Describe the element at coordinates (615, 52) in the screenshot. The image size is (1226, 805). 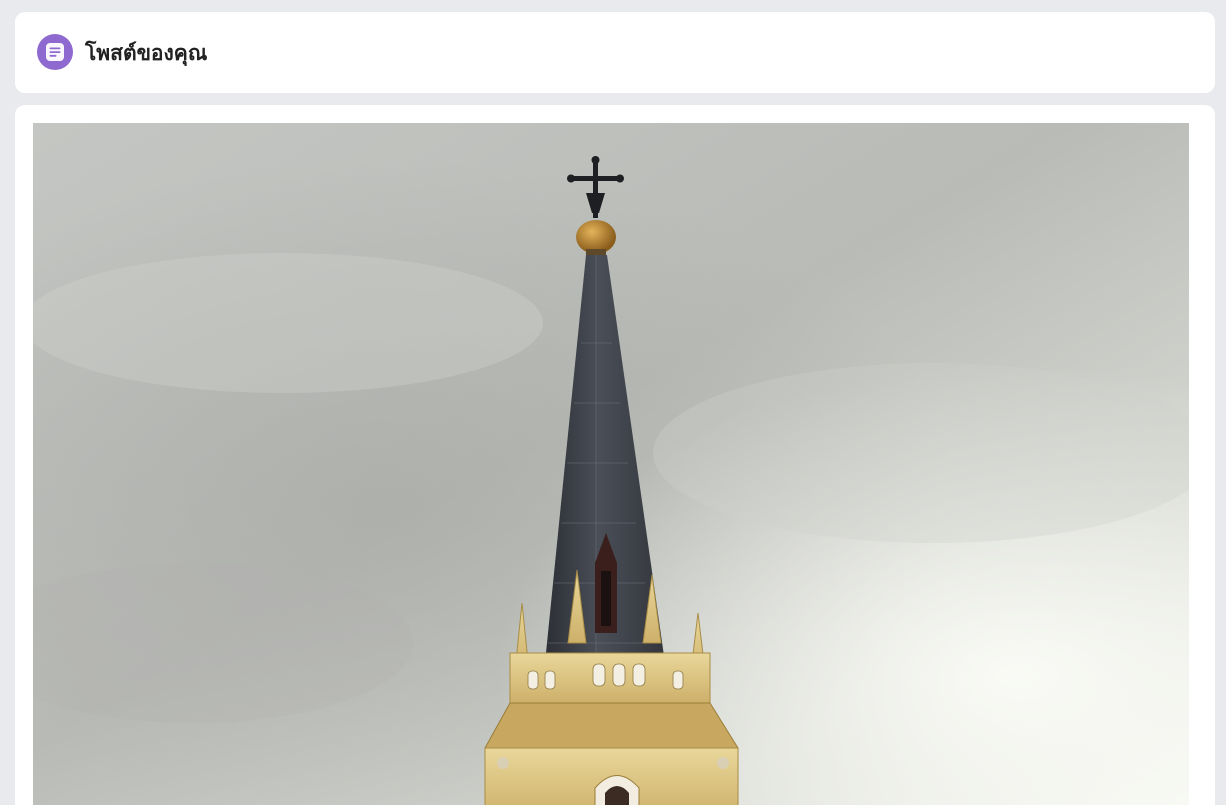
I see `posts-header: โพสต์ของคุณ` at that location.